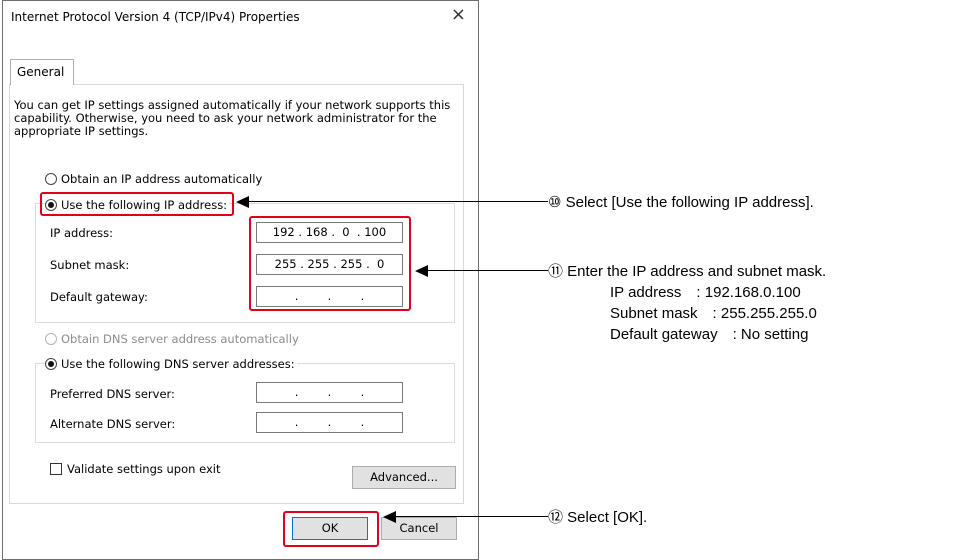 The image size is (975, 560). What do you see at coordinates (713, 313) in the screenshot?
I see `annotation-step11-subnet: Subnet mask : 255.255.255.0` at bounding box center [713, 313].